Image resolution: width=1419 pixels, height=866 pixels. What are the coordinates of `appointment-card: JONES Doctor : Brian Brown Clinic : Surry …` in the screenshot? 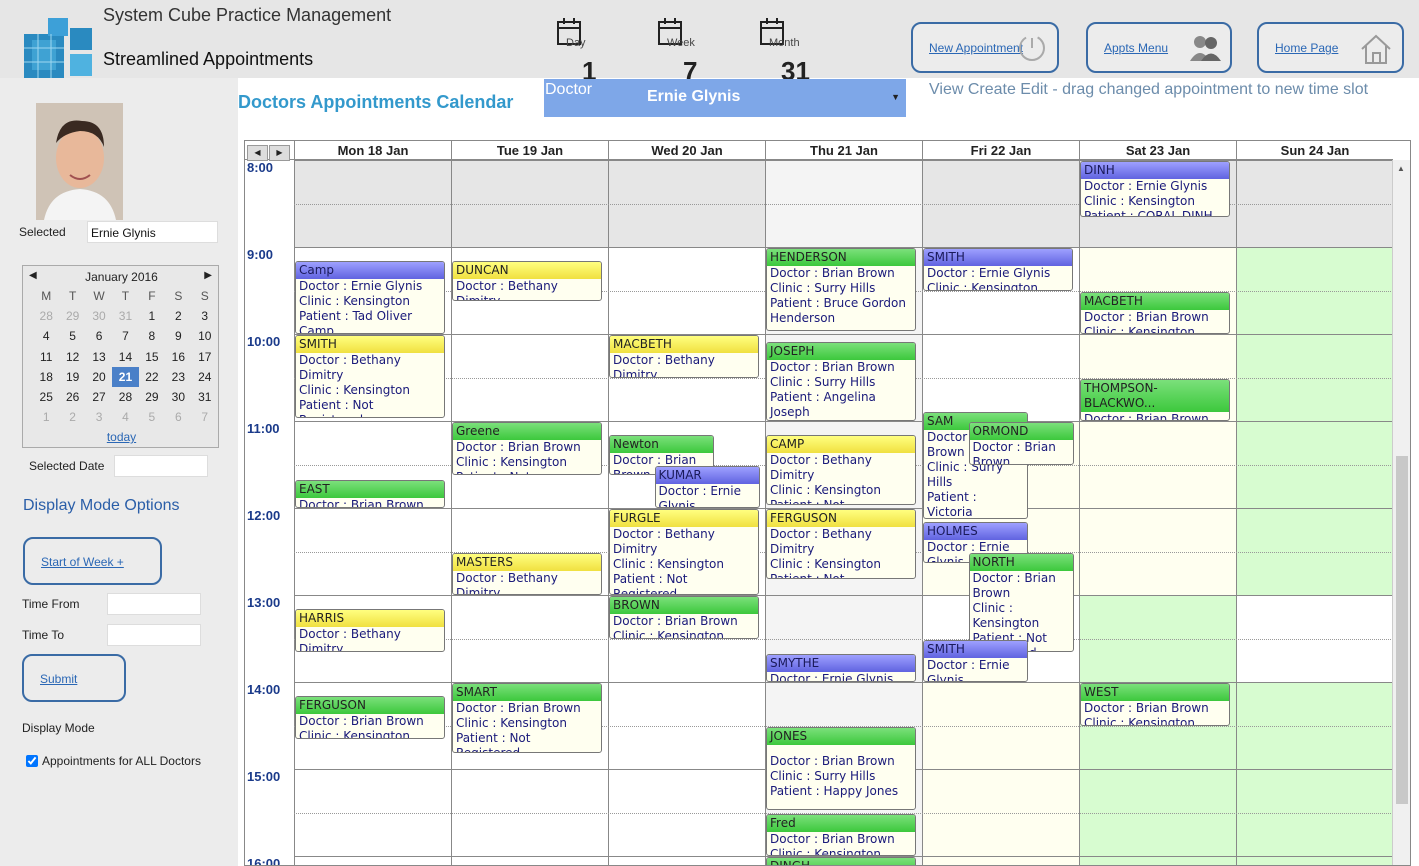 It's located at (841, 768).